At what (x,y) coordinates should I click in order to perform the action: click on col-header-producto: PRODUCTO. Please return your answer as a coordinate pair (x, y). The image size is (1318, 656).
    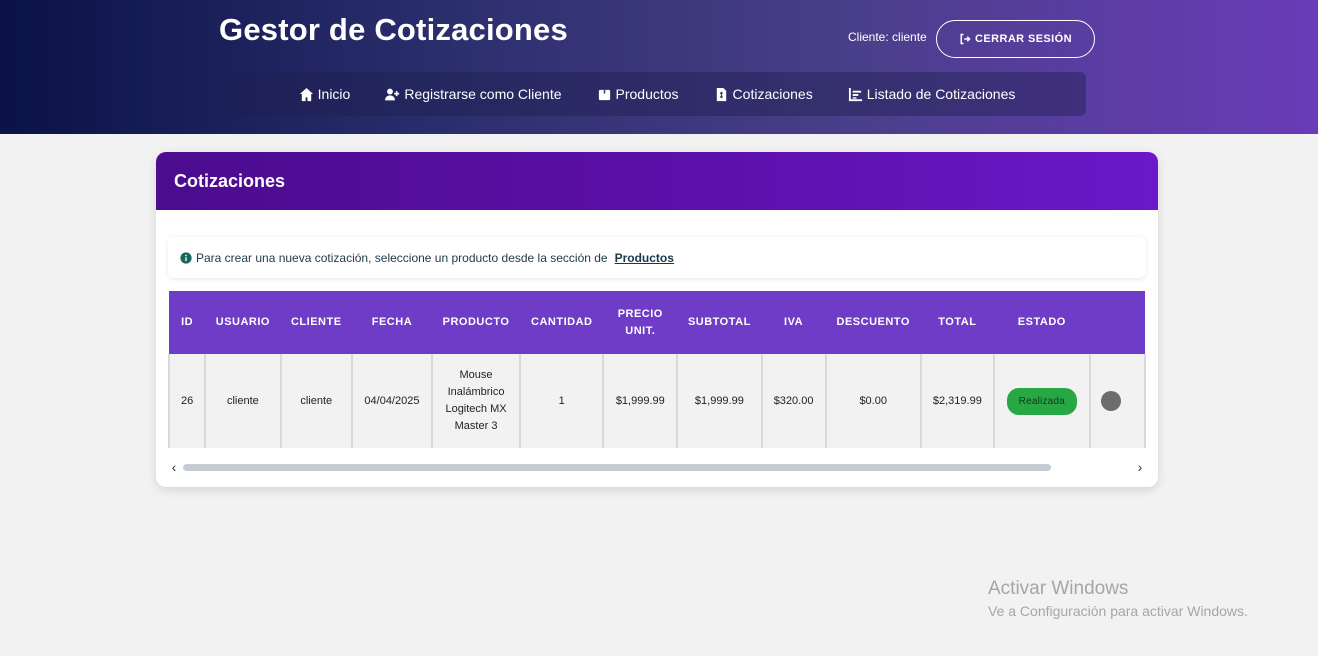
    Looking at the image, I should click on (476, 322).